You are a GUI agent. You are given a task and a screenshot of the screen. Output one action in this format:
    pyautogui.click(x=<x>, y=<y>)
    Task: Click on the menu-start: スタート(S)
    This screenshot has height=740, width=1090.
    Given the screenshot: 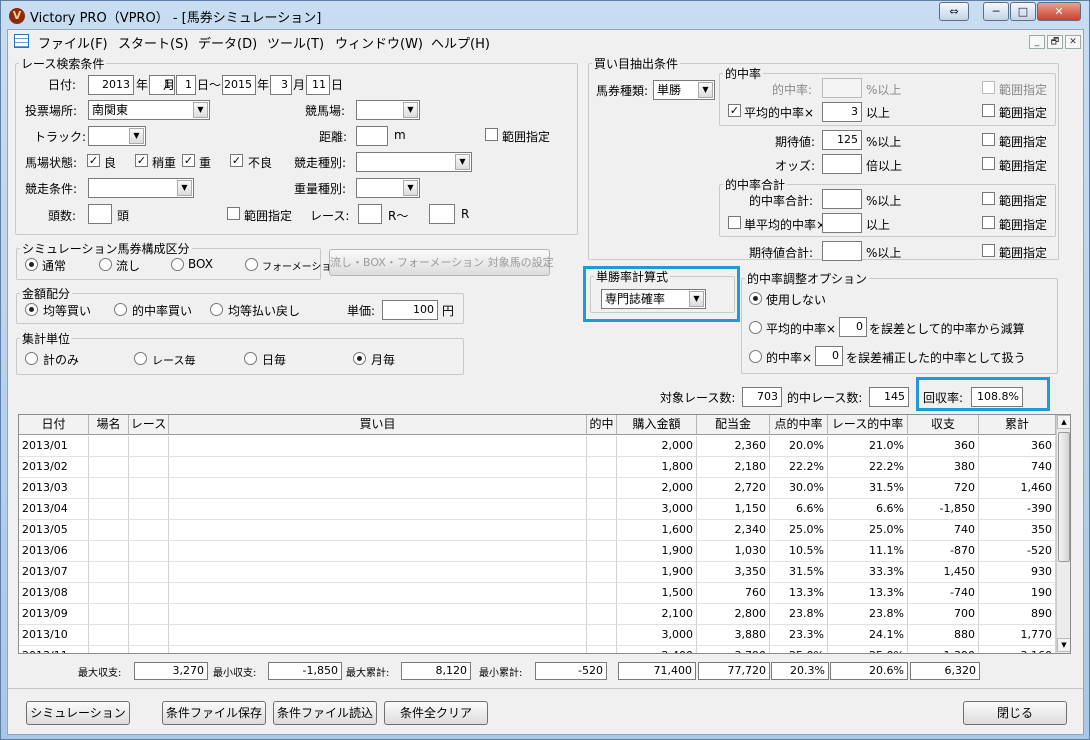 What is the action you would take?
    pyautogui.click(x=153, y=42)
    